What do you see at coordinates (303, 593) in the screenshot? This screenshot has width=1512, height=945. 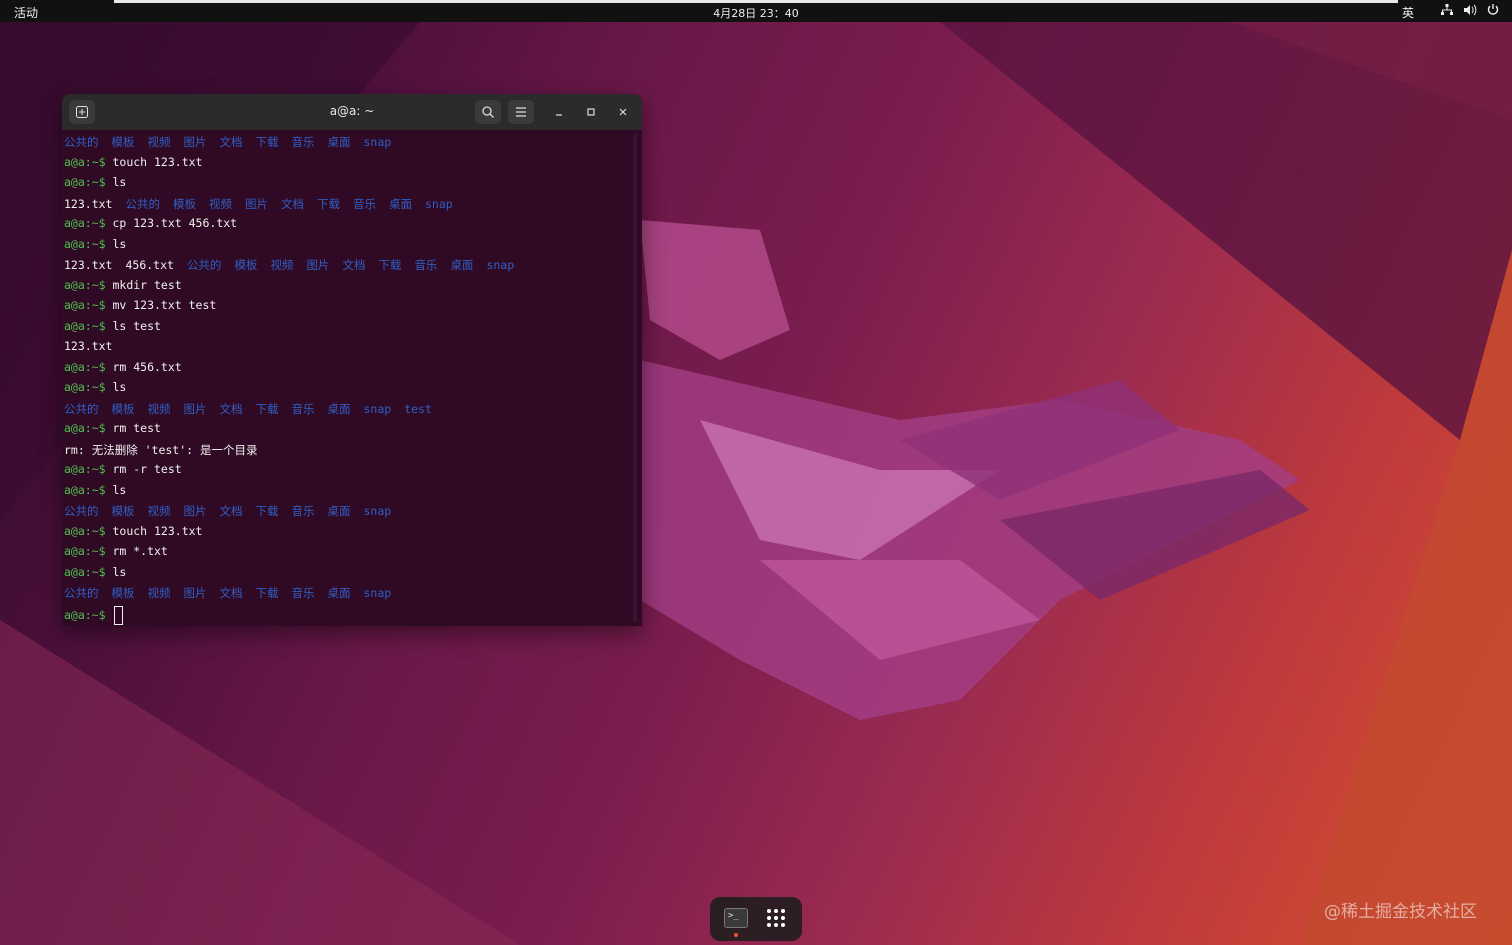 I see `directory-entry: 音乐` at bounding box center [303, 593].